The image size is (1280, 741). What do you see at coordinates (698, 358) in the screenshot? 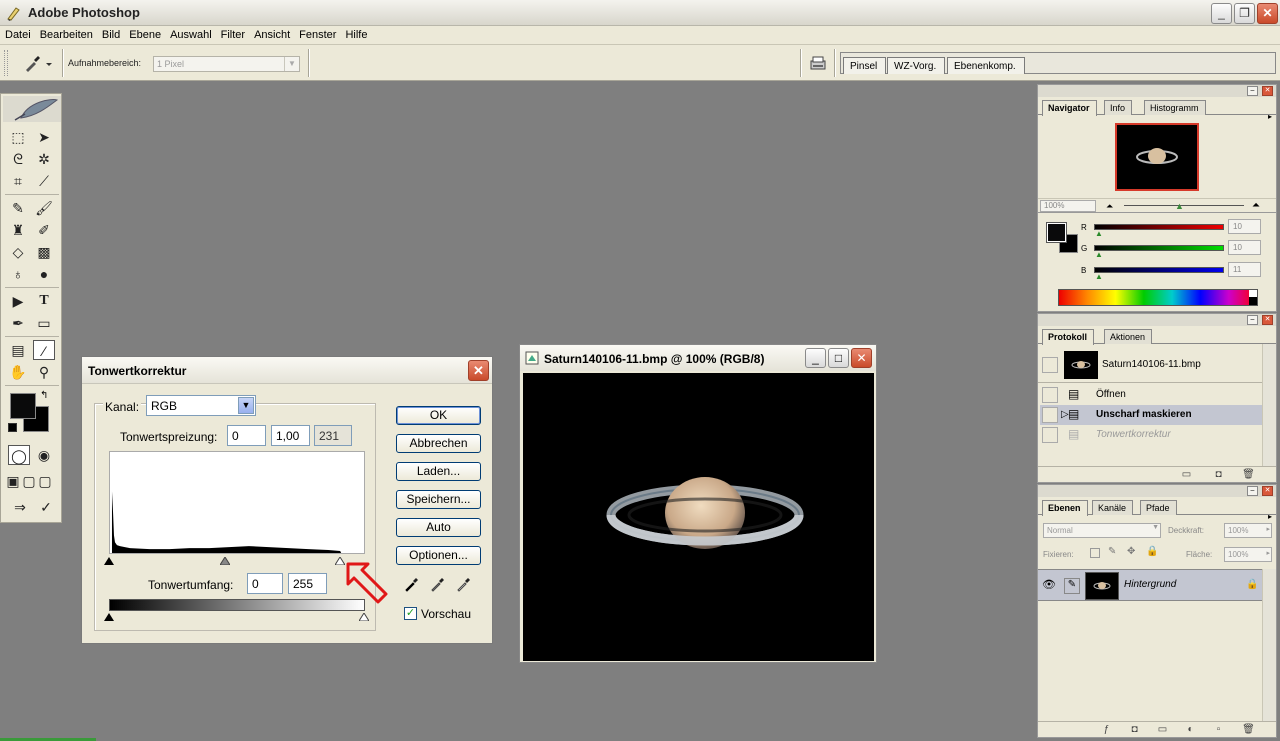
I see `image-window-title-bar: Saturn140106-11.bmp @ 100% (RGB/8) _ □ ✕` at bounding box center [698, 358].